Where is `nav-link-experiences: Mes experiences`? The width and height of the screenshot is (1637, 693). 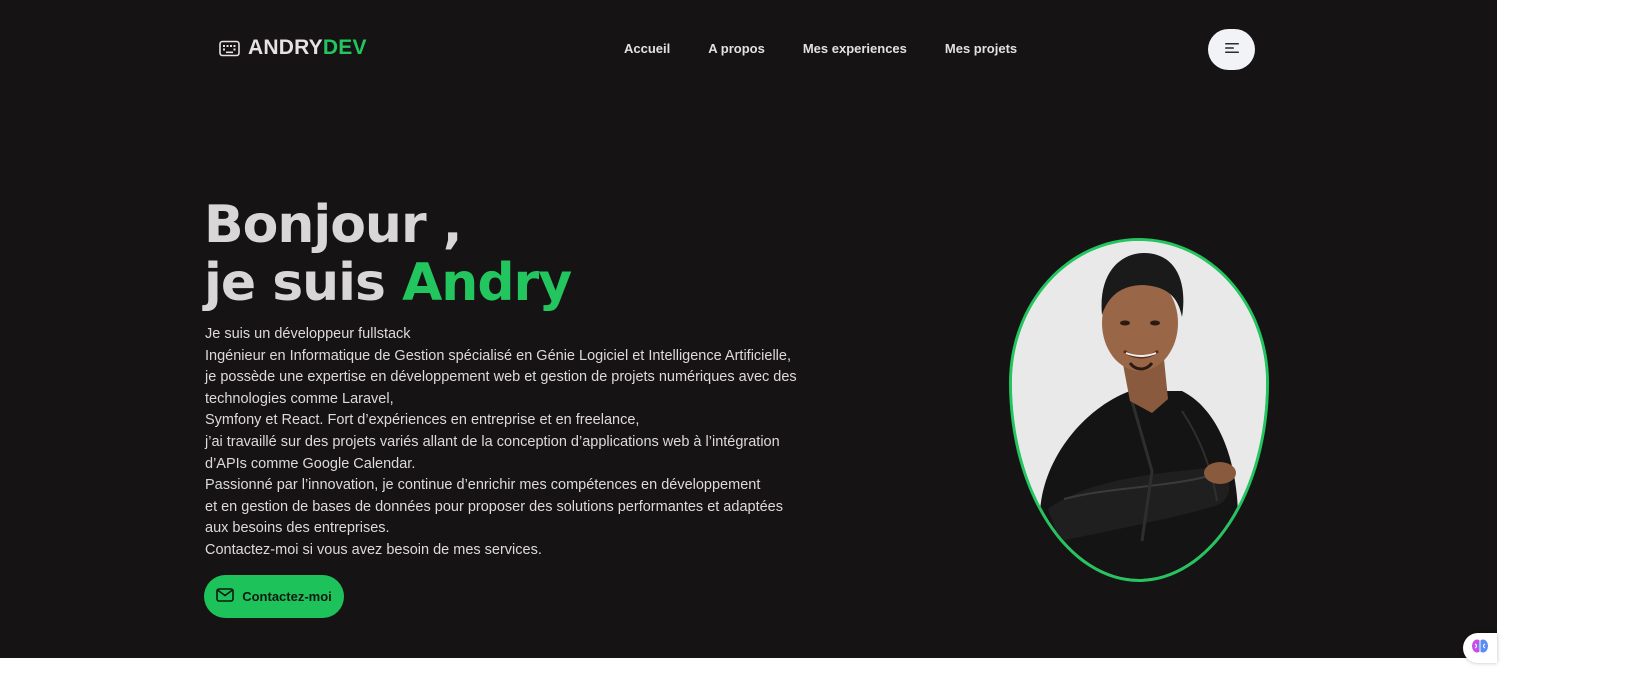 nav-link-experiences: Mes experiences is located at coordinates (855, 48).